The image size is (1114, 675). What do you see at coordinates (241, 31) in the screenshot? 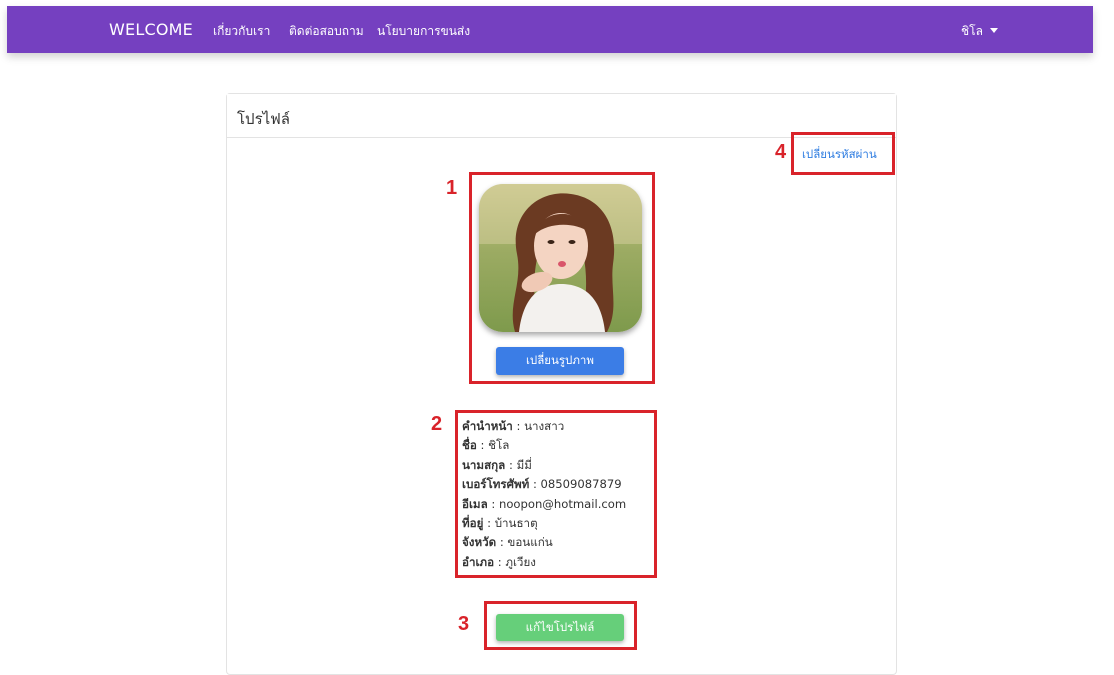
I see `nav-link-about: เกี่ยวกับเรา` at bounding box center [241, 31].